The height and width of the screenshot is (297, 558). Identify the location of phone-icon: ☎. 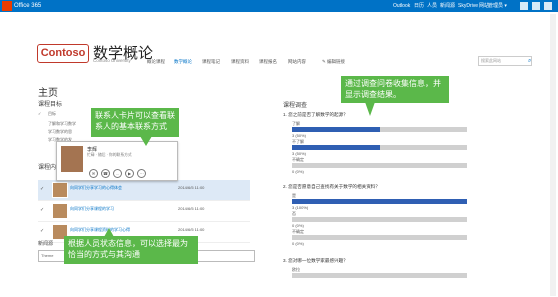
(105, 173).